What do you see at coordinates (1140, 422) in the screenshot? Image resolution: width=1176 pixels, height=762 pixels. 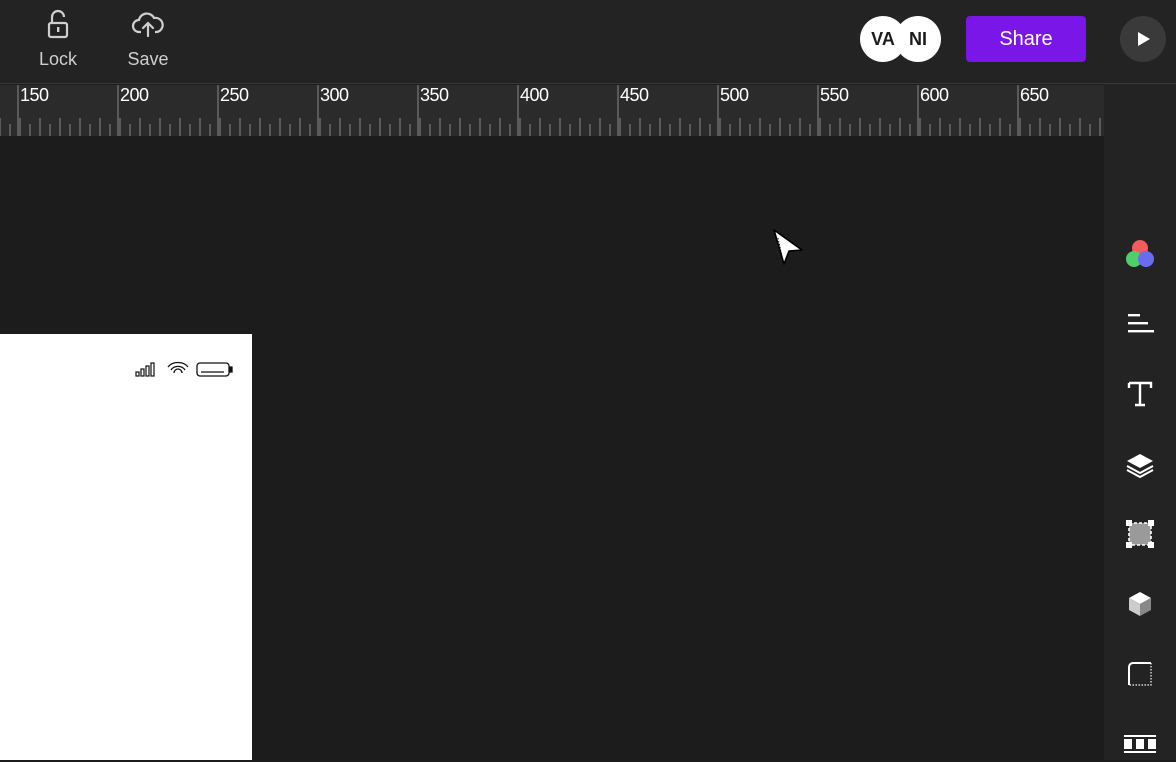 I see `right-tool-panel` at bounding box center [1140, 422].